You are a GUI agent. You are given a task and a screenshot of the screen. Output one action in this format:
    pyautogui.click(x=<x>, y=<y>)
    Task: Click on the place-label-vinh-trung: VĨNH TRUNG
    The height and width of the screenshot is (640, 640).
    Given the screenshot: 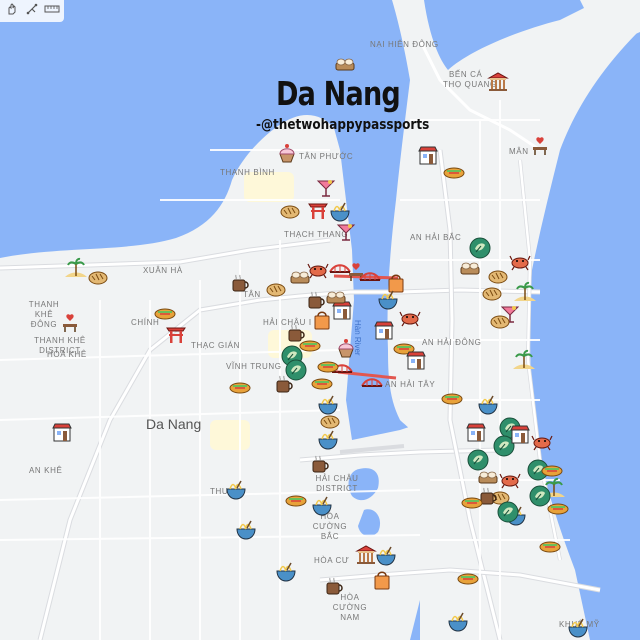 What is the action you would take?
    pyautogui.click(x=254, y=366)
    